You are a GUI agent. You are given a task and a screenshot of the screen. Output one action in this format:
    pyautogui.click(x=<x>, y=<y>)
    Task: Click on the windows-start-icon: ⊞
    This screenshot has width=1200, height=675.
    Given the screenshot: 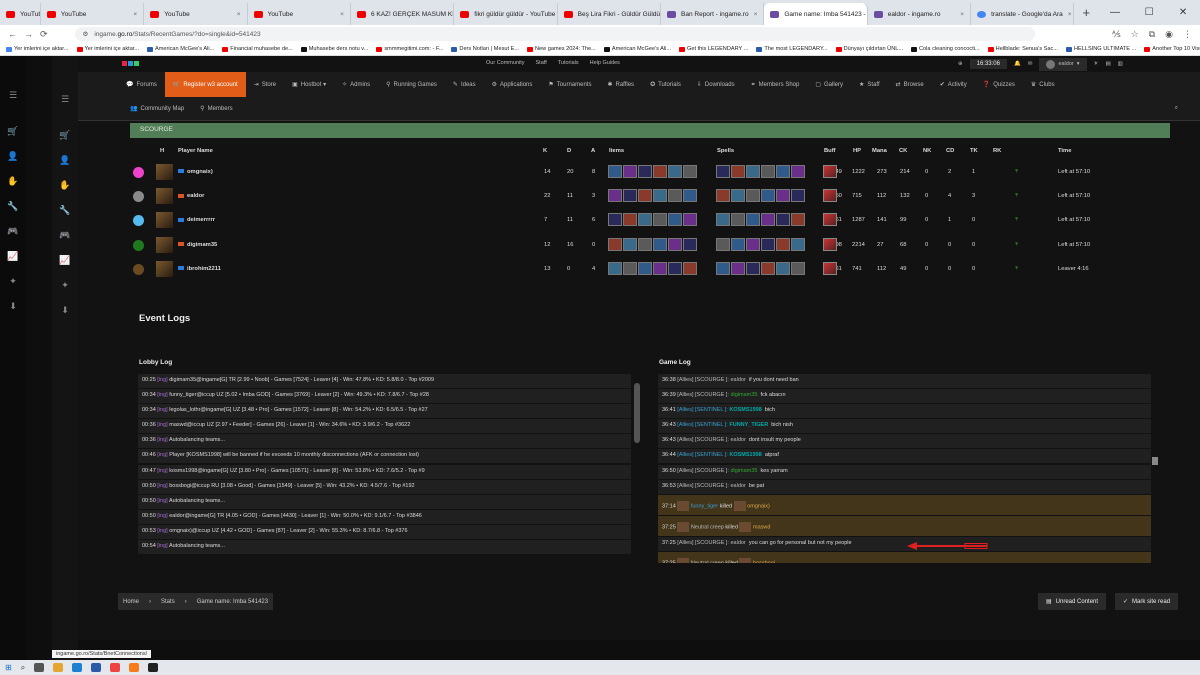 What is the action you would take?
    pyautogui.click(x=8, y=667)
    